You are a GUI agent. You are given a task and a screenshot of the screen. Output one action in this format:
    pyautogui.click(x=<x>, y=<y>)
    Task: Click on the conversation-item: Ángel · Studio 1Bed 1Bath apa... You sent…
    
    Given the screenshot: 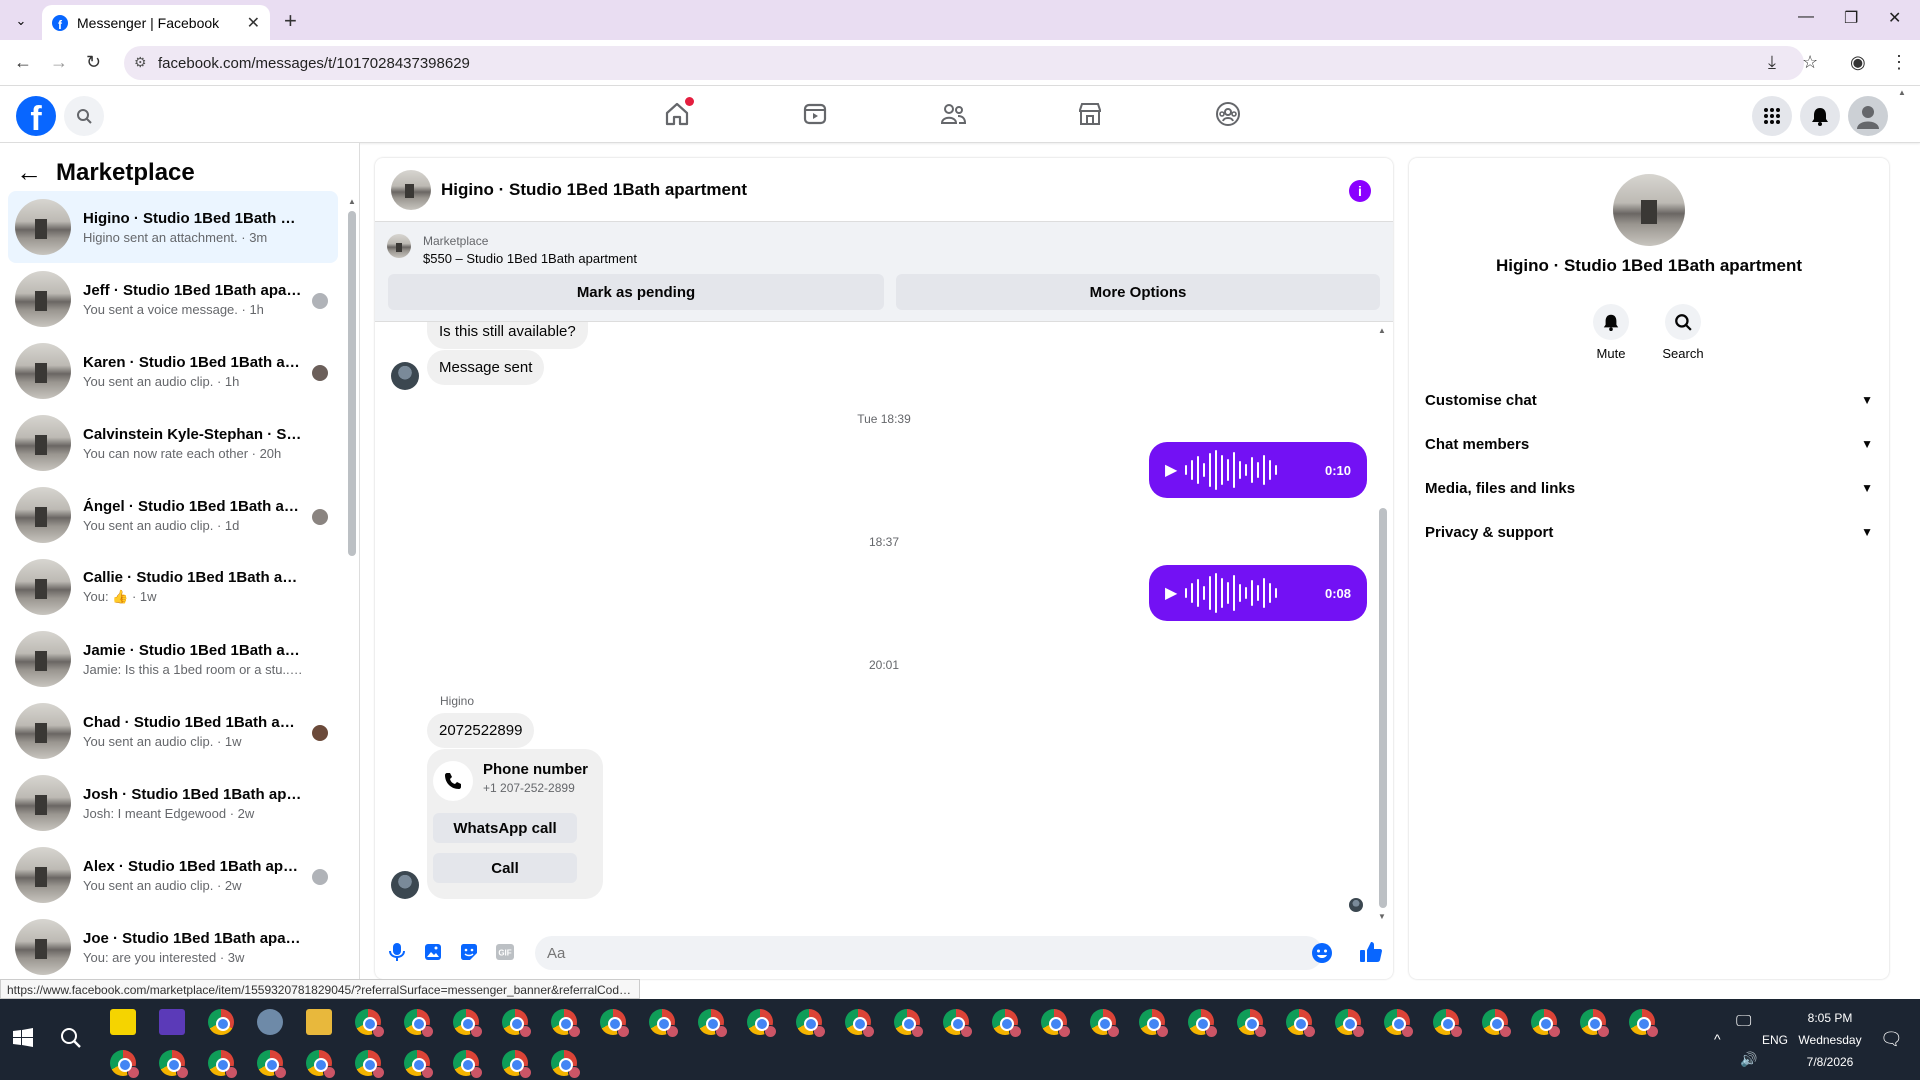 What is the action you would take?
    pyautogui.click(x=173, y=515)
    